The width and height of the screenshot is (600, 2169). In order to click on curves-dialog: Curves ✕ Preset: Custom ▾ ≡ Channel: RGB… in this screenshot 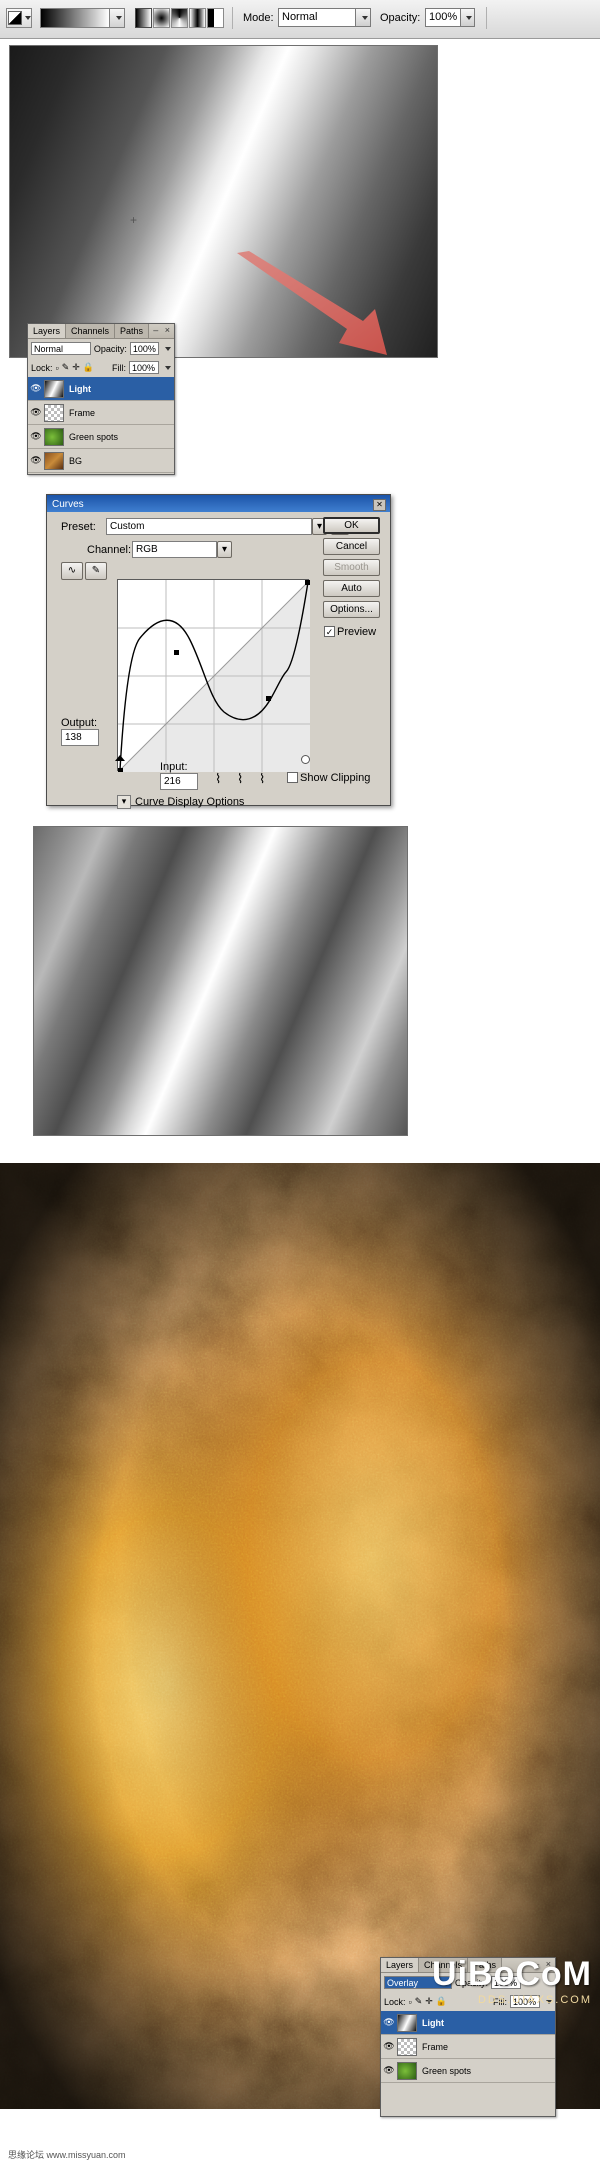, I will do `click(218, 651)`.